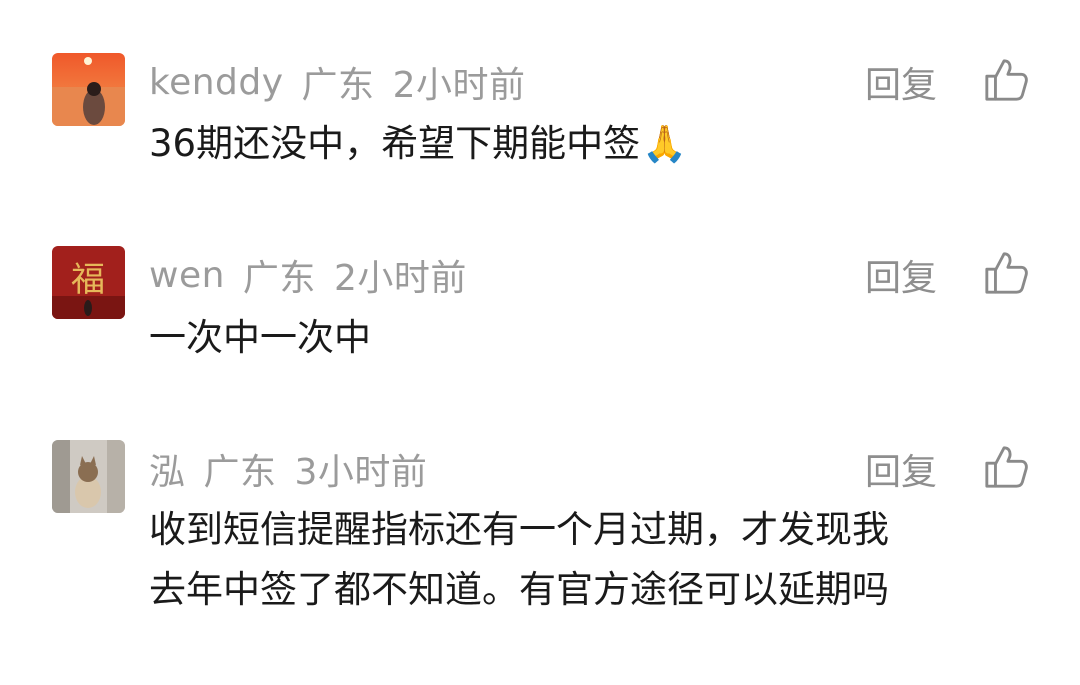  What do you see at coordinates (664, 144) in the screenshot?
I see `folded-hands-emoji-icon: 🙏` at bounding box center [664, 144].